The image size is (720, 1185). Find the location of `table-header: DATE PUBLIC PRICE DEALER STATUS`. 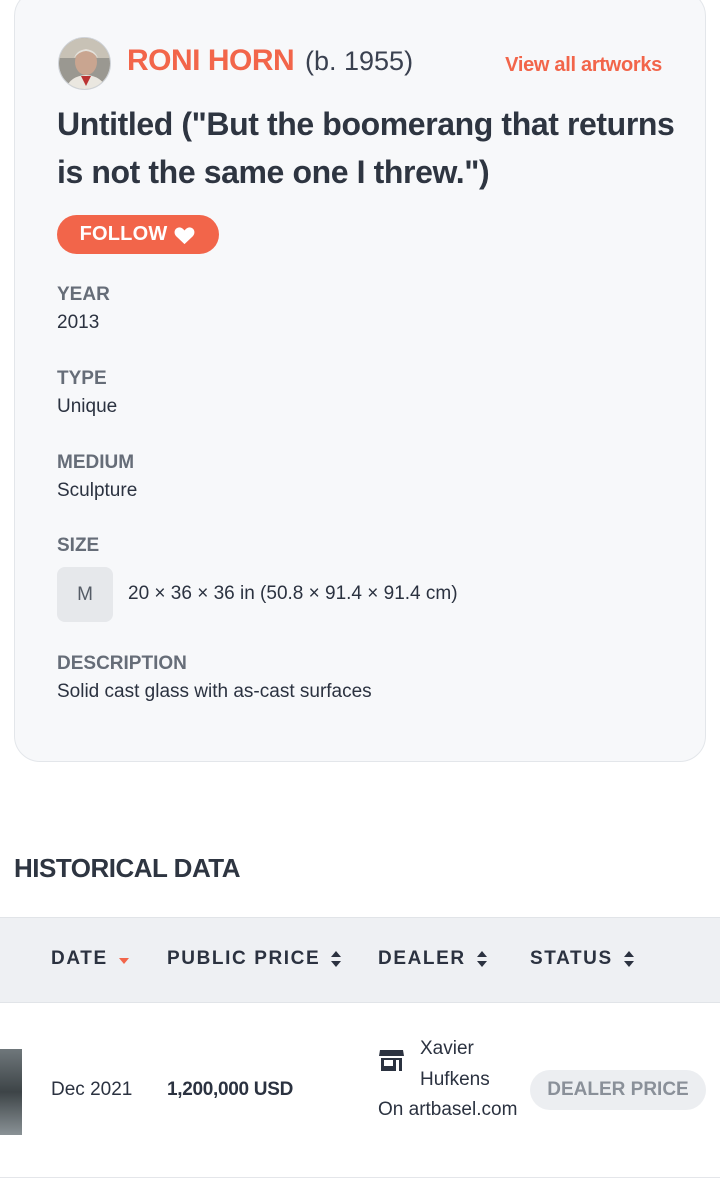

table-header: DATE PUBLIC PRICE DEALER STATUS is located at coordinates (360, 960).